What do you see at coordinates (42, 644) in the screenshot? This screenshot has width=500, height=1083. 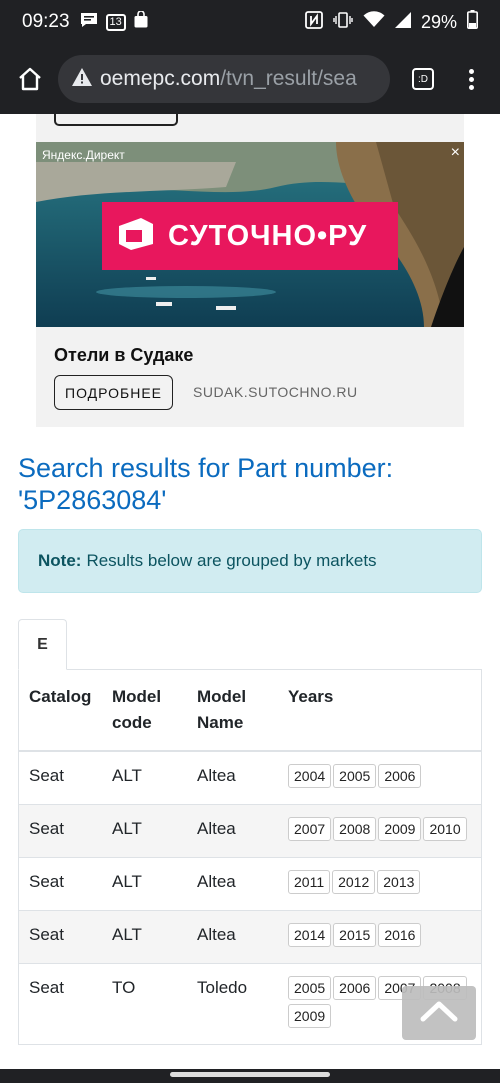 I see `tab-market-e: E` at bounding box center [42, 644].